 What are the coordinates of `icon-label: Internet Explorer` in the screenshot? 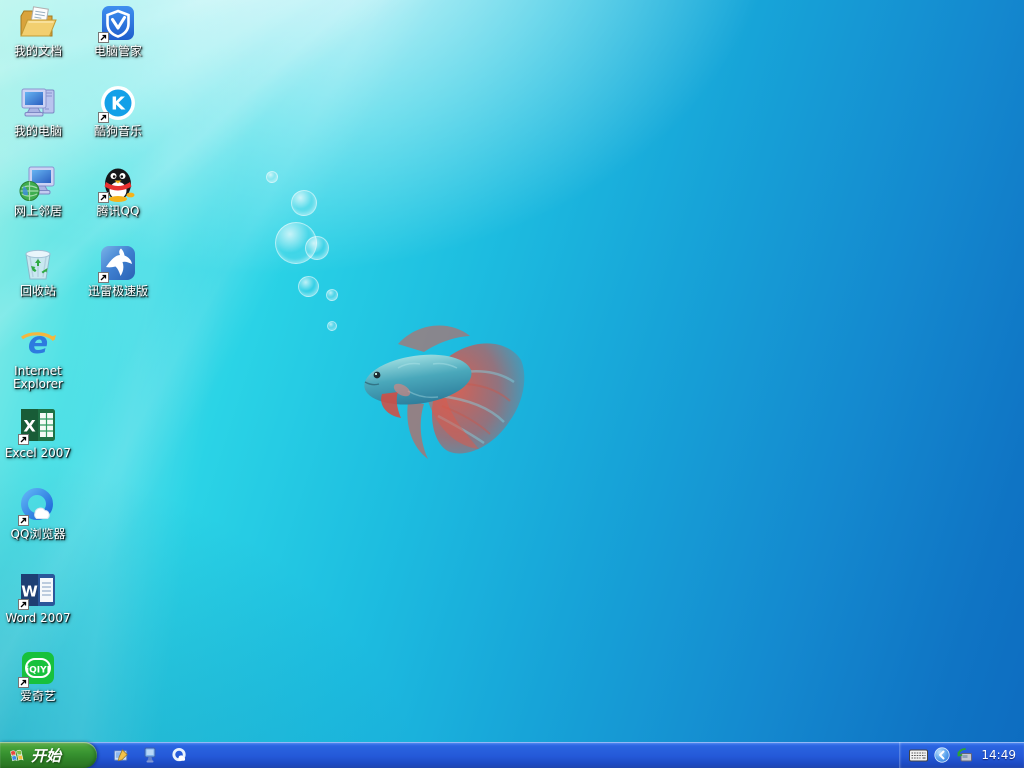 It's located at (38, 377).